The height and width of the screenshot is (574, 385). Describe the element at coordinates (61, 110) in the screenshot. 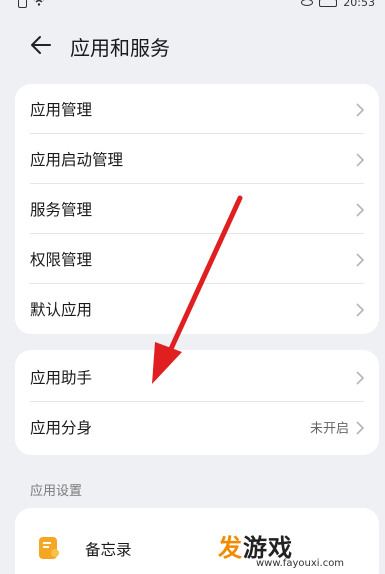

I see `row-label: 应用管理` at that location.